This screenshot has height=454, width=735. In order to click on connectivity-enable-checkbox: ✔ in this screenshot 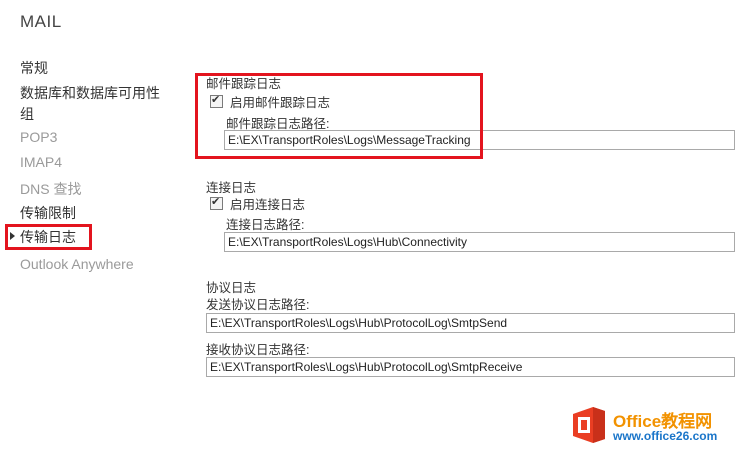, I will do `click(216, 203)`.